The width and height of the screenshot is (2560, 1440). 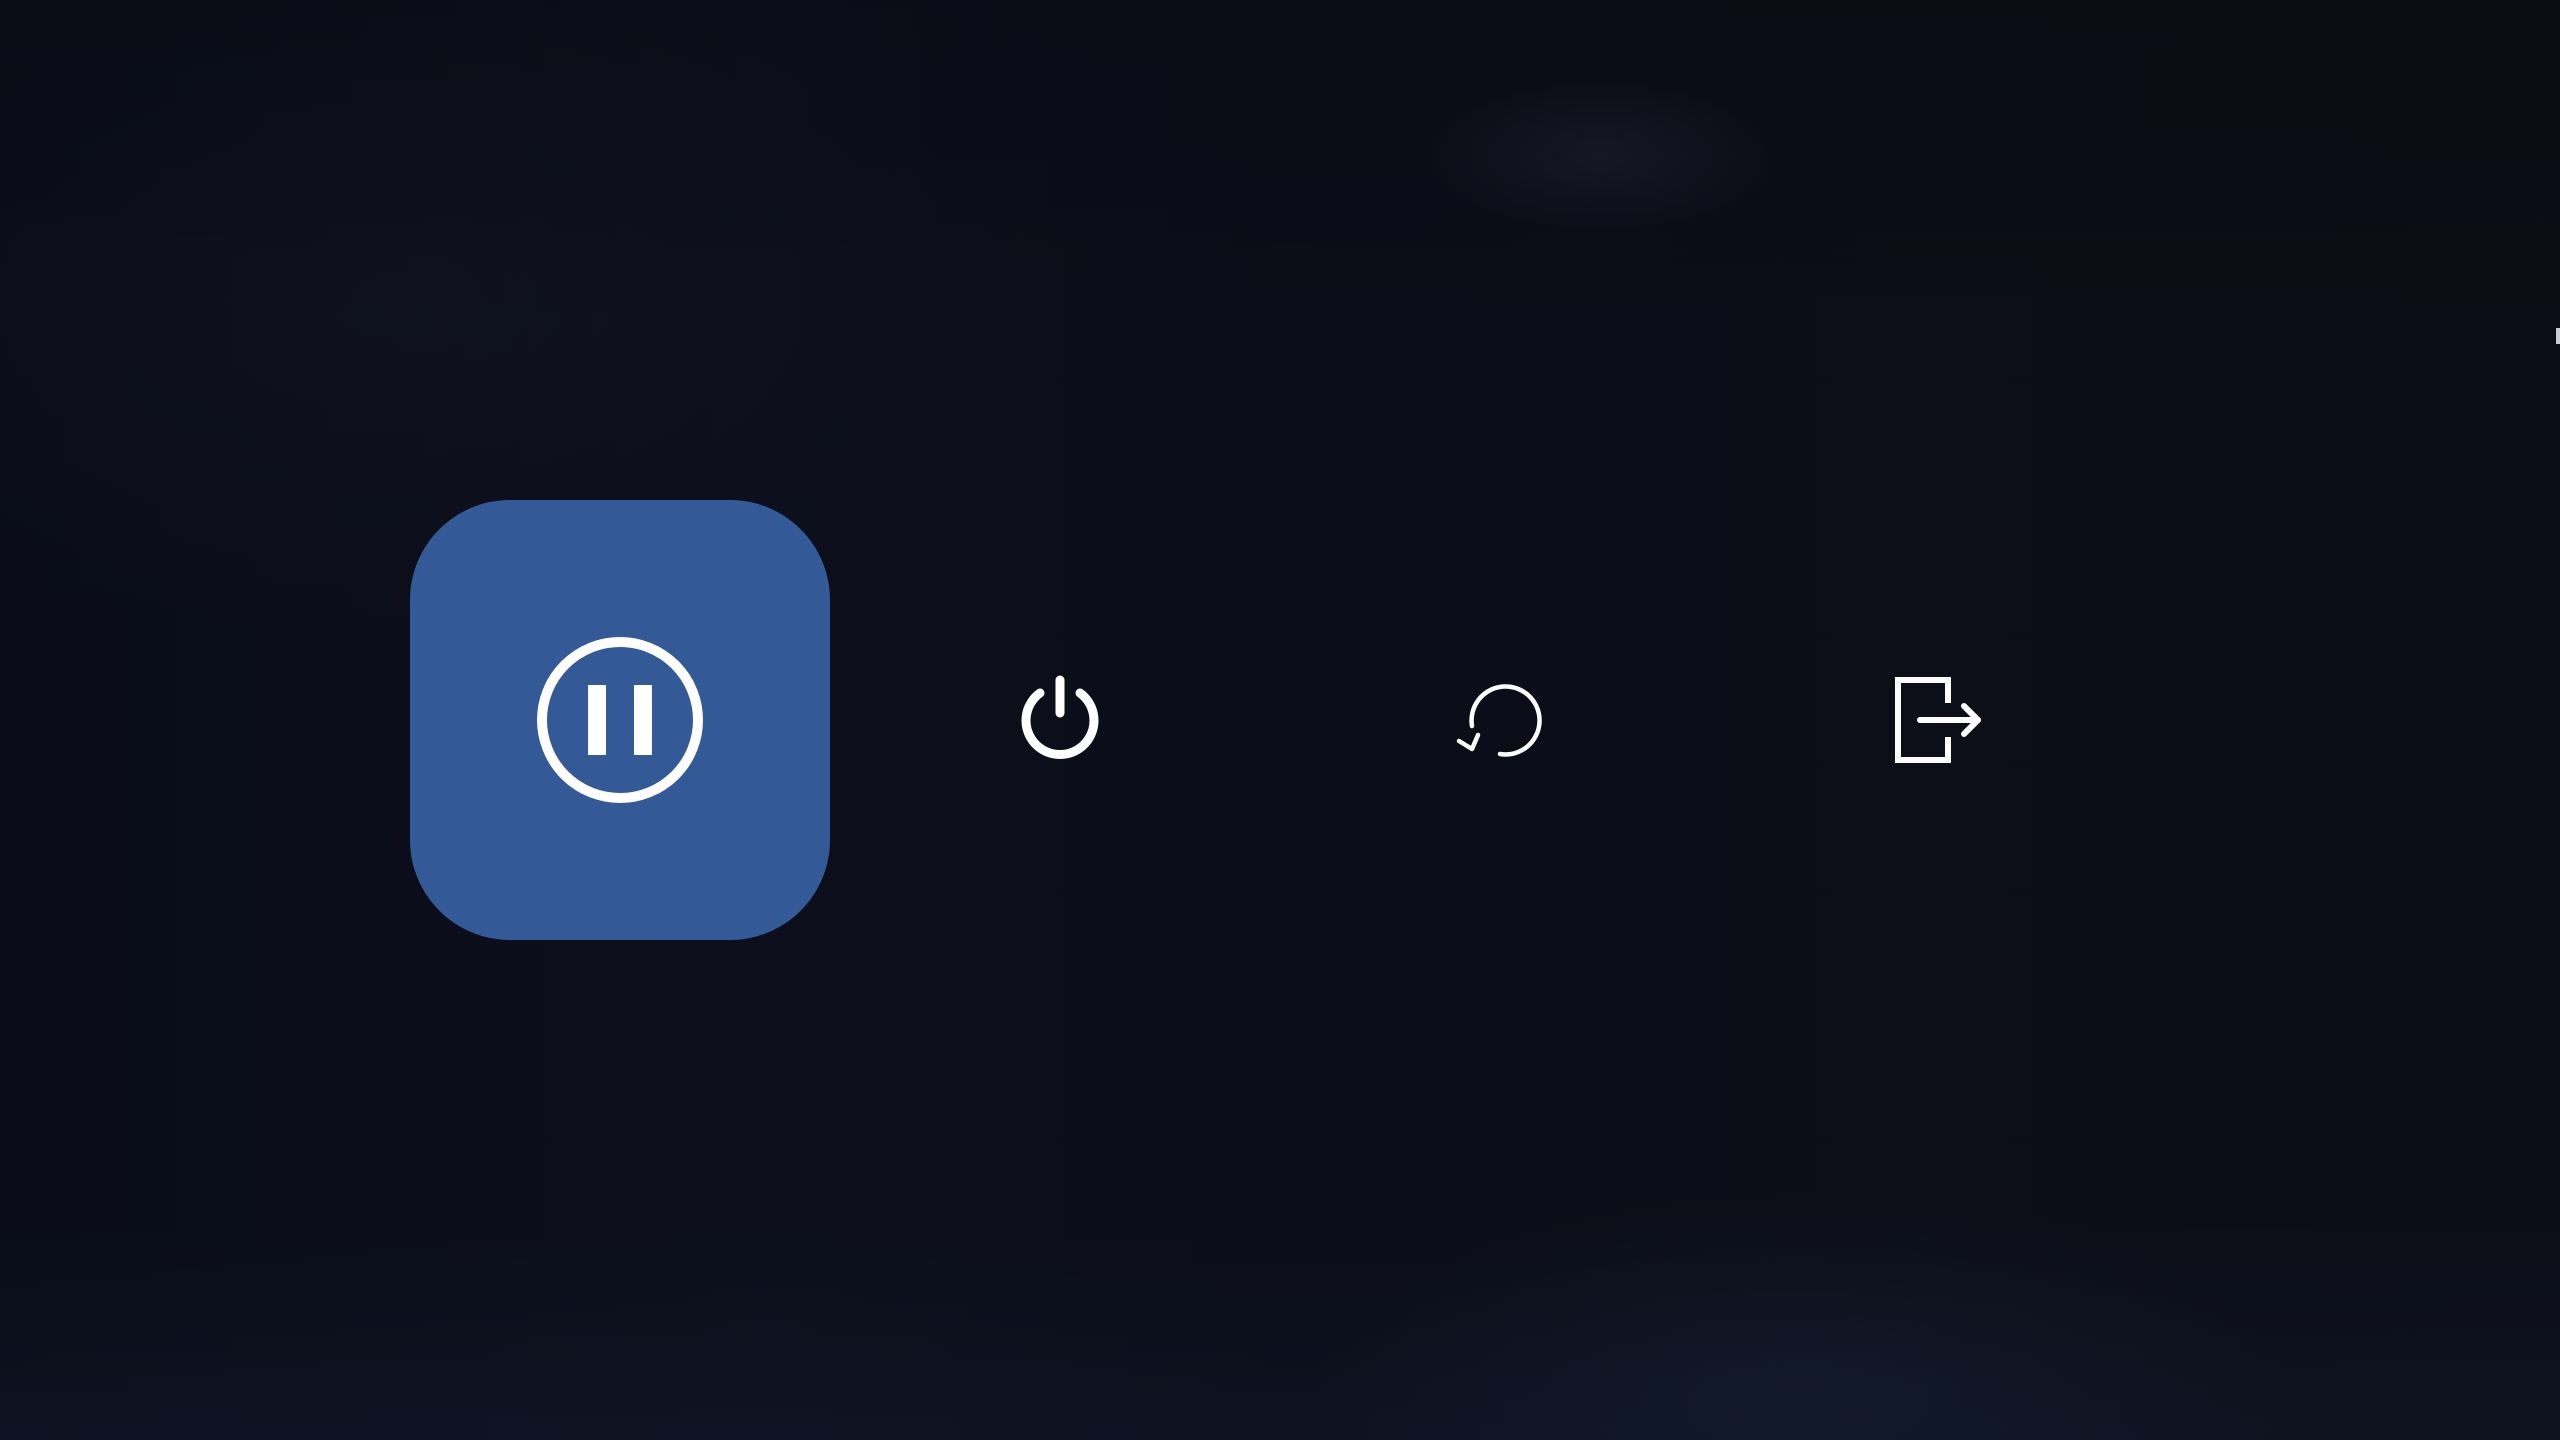 I want to click on power-icon, so click(x=1060, y=720).